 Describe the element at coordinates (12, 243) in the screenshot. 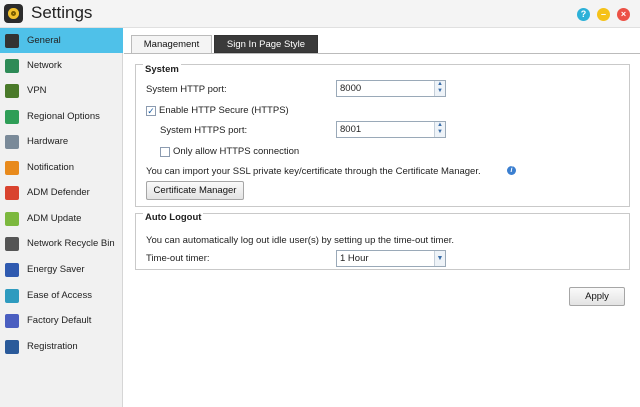

I see `trash-icon` at that location.